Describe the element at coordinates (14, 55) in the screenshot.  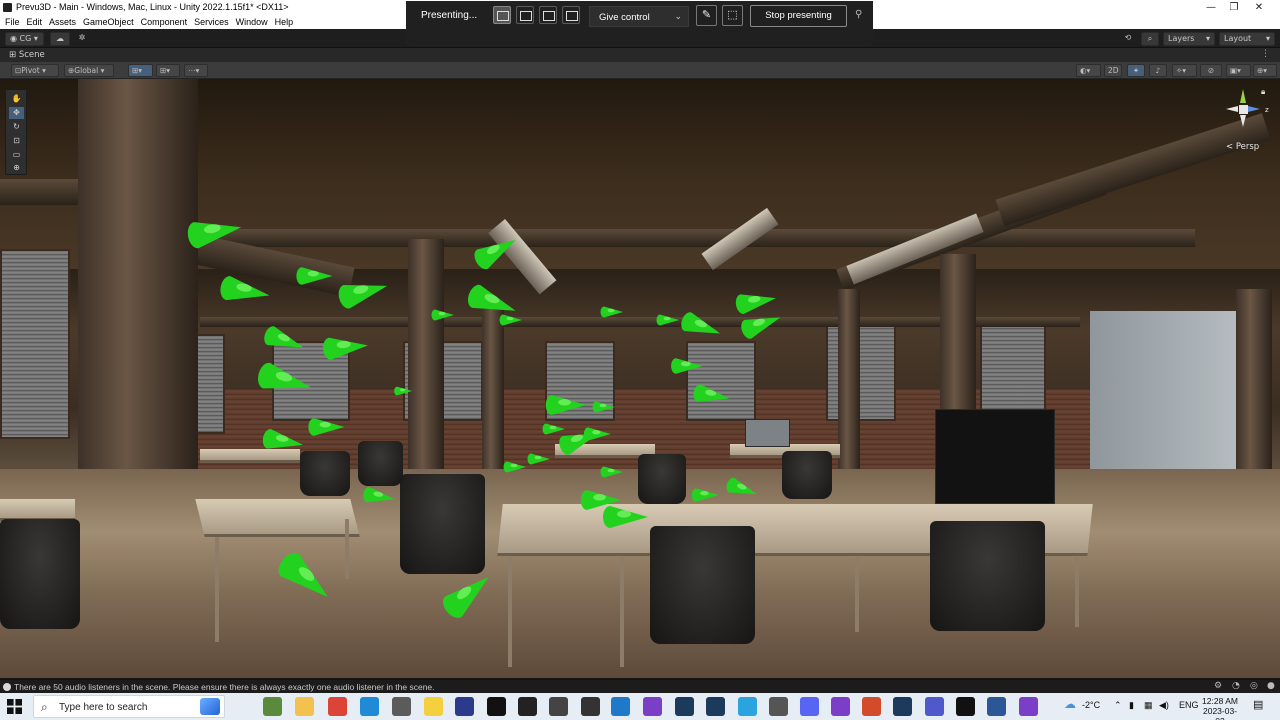
I see `scene-grid-icon: ⊞` at that location.